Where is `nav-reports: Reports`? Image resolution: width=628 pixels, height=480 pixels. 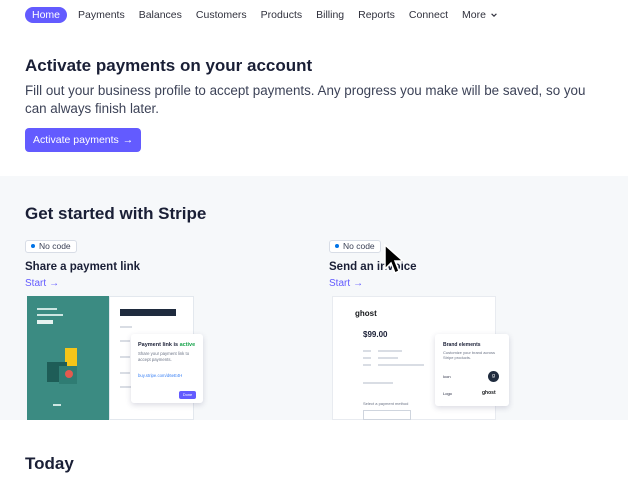
nav-reports: Reports is located at coordinates (376, 15).